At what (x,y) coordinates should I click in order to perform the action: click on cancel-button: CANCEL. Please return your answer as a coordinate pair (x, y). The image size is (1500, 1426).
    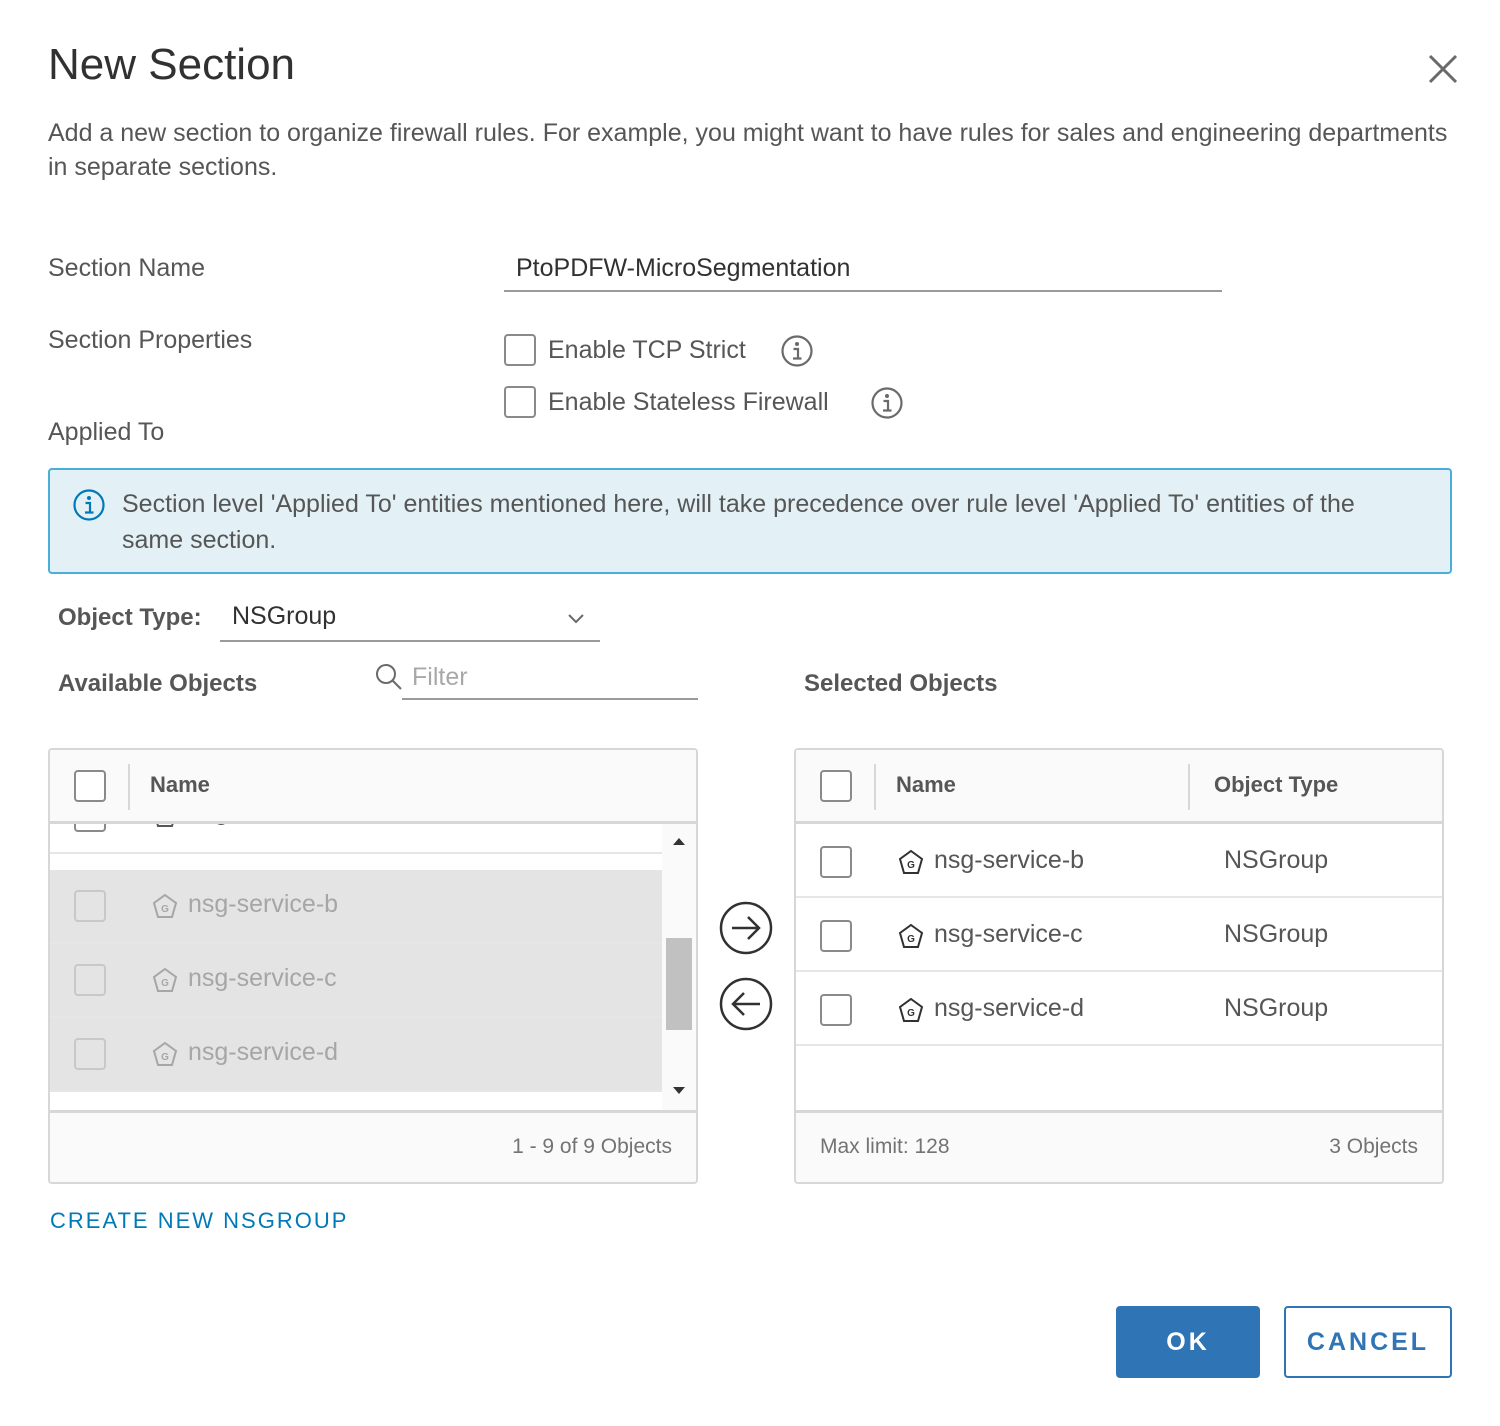
    Looking at the image, I should click on (1368, 1342).